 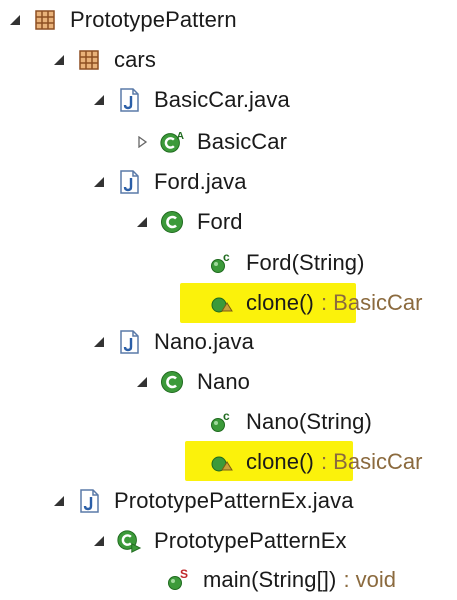 What do you see at coordinates (184, 574) in the screenshot?
I see `svg-text: S` at bounding box center [184, 574].